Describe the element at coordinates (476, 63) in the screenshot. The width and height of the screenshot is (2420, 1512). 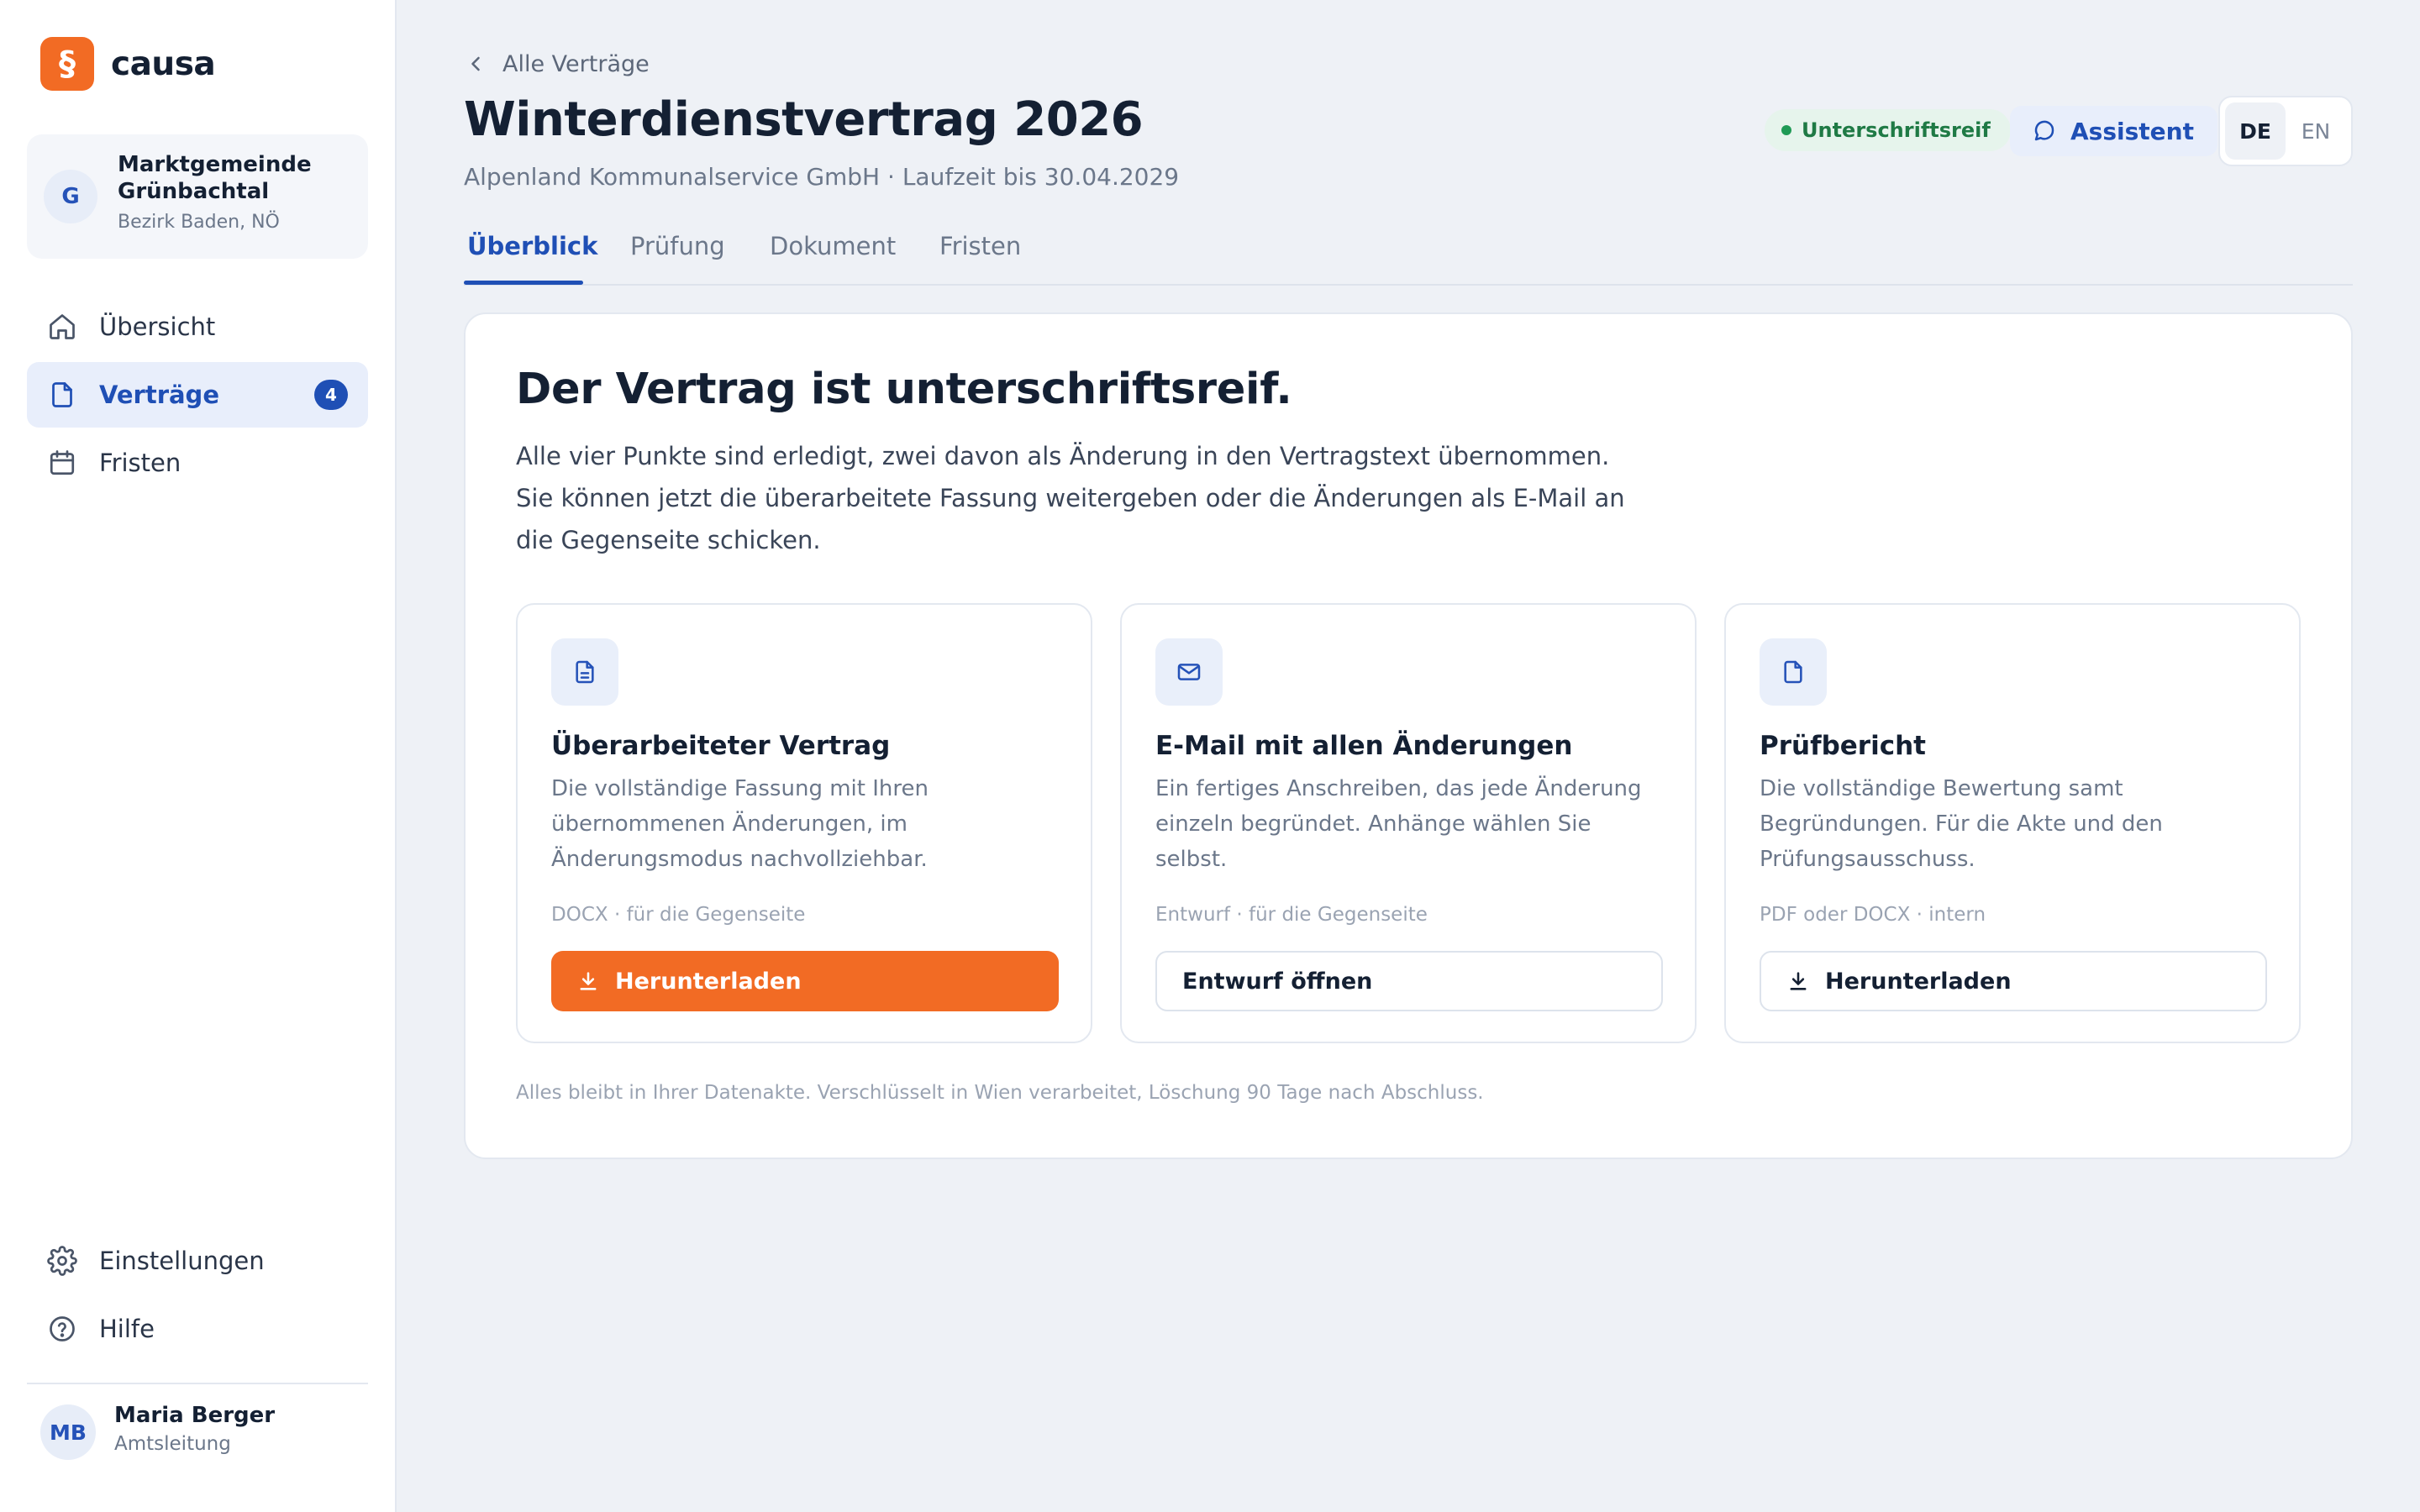
I see `chevron-left-icon` at that location.